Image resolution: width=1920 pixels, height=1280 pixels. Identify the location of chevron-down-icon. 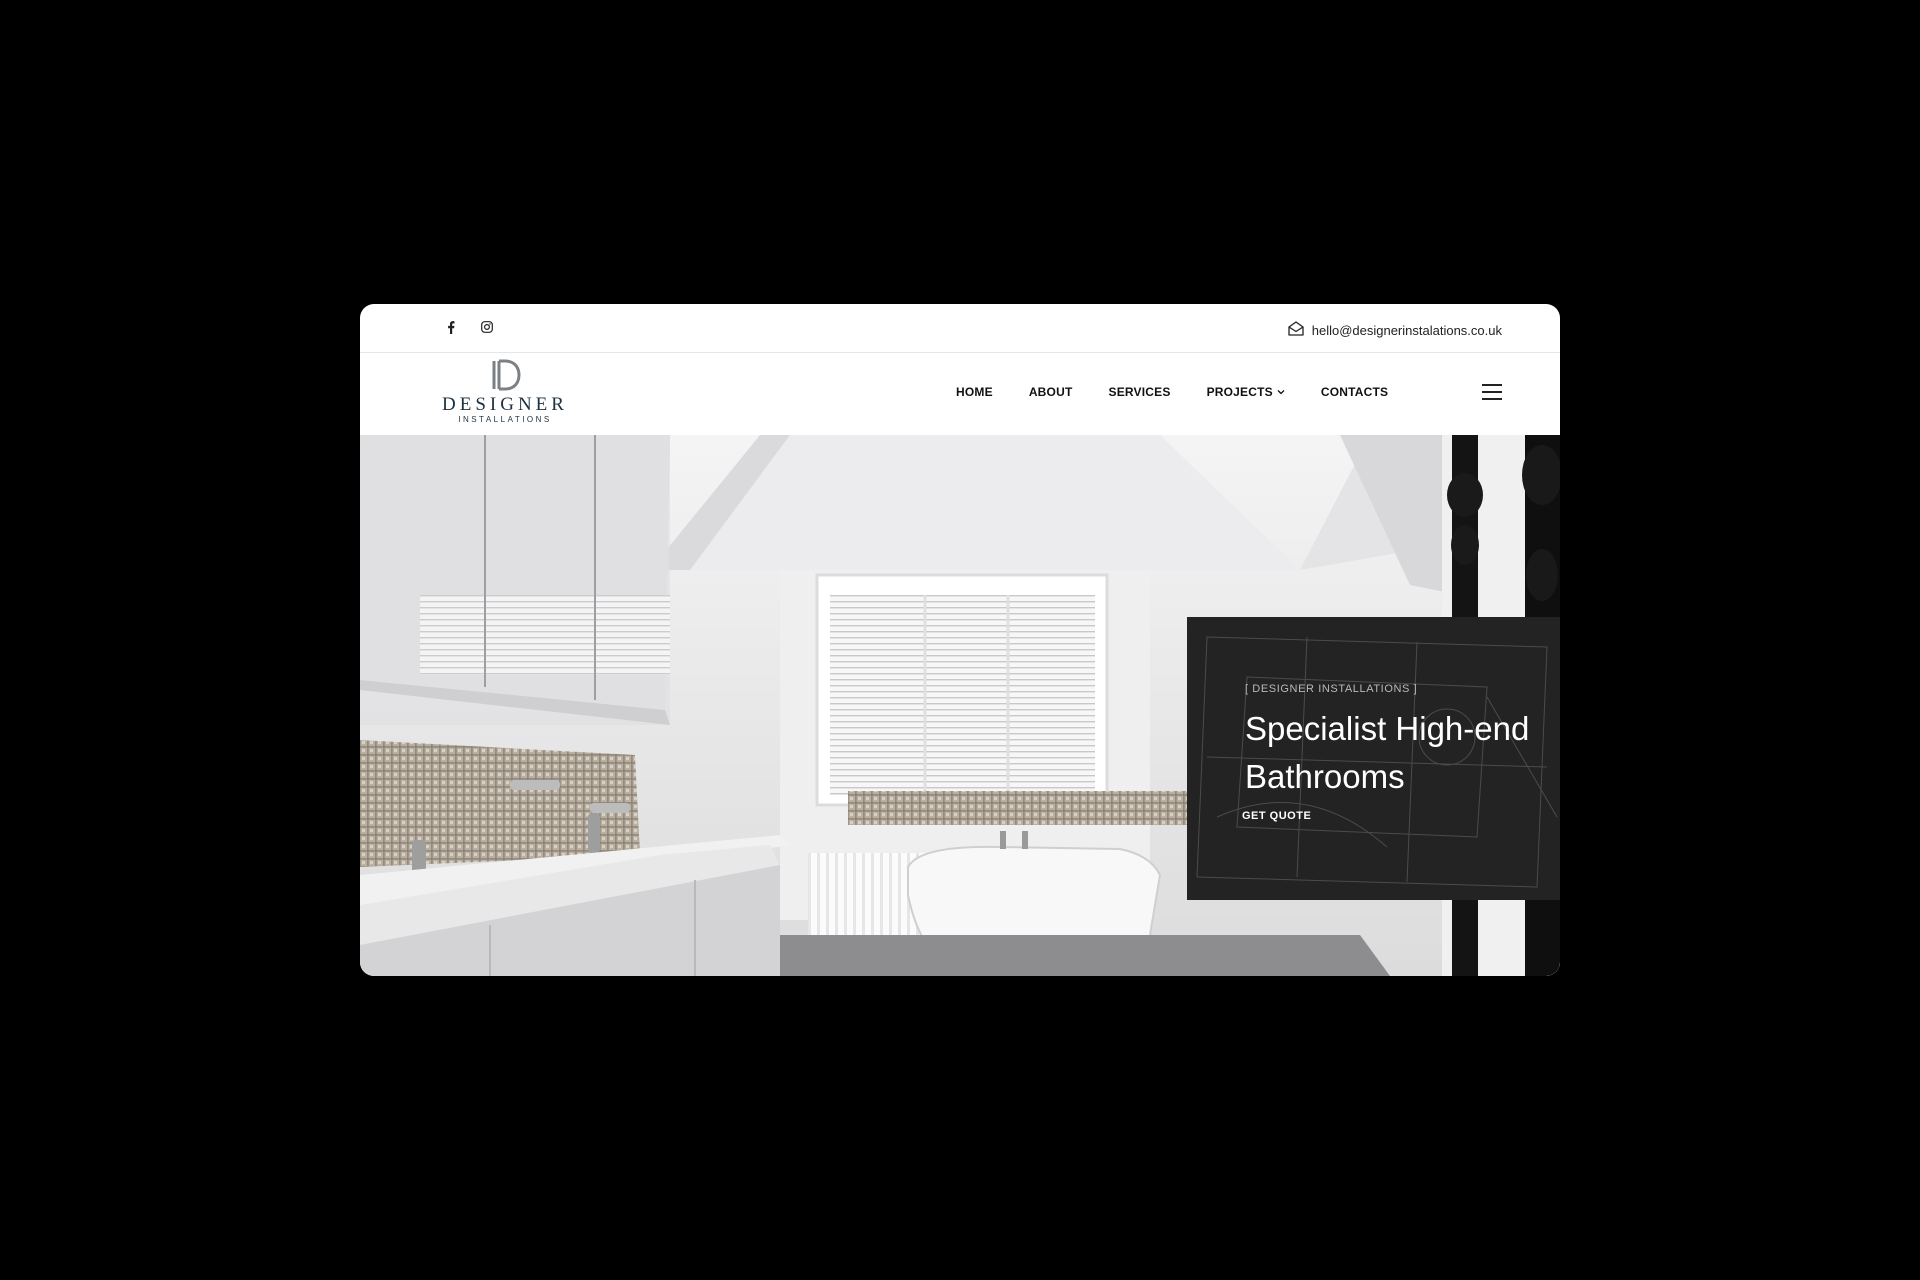
(1281, 392).